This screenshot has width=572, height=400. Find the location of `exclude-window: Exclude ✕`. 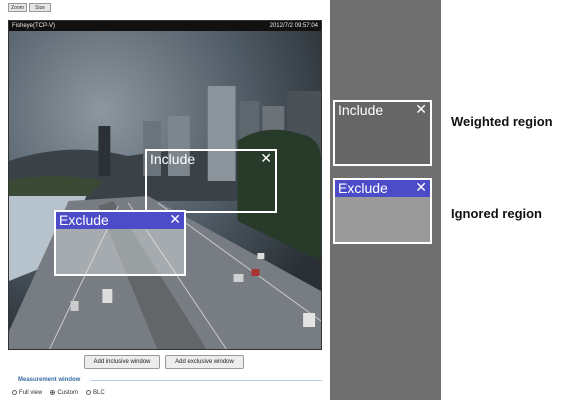

exclude-window: Exclude ✕ is located at coordinates (120, 243).